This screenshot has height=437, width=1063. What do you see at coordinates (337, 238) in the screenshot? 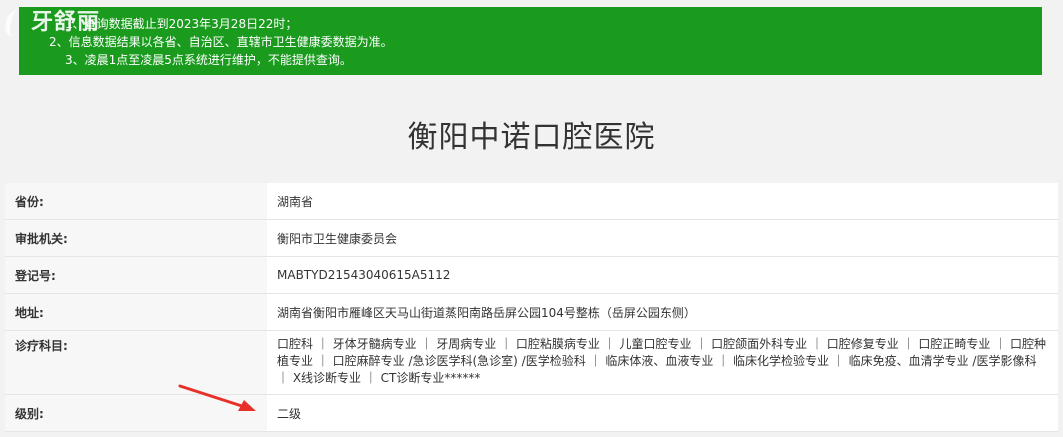
I see `row-value: 衡阳市卫生健康委员会` at bounding box center [337, 238].